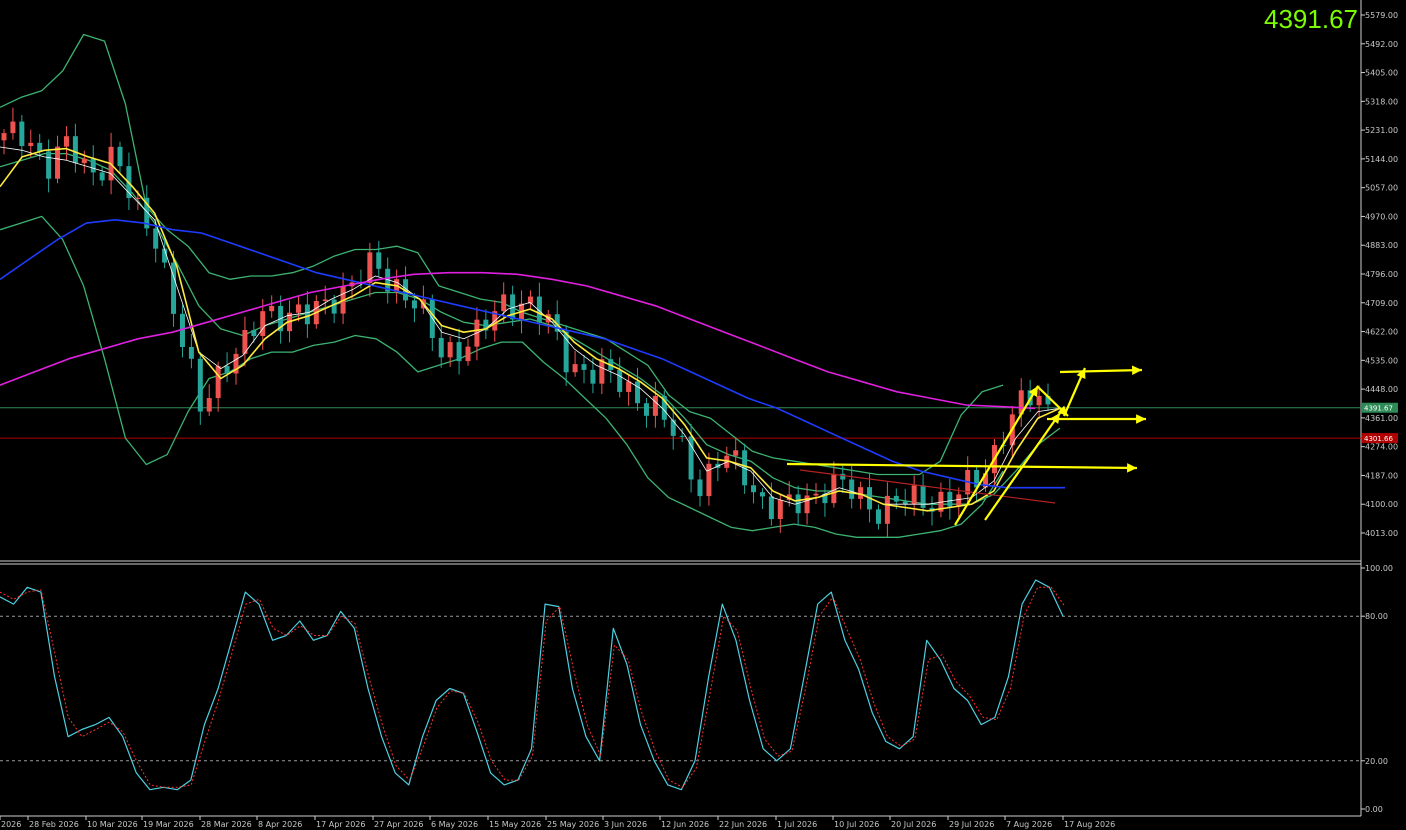 The height and width of the screenshot is (830, 1406). Describe the element at coordinates (685, 824) in the screenshot. I see `time-tick-label: 12 Jun 2026` at that location.